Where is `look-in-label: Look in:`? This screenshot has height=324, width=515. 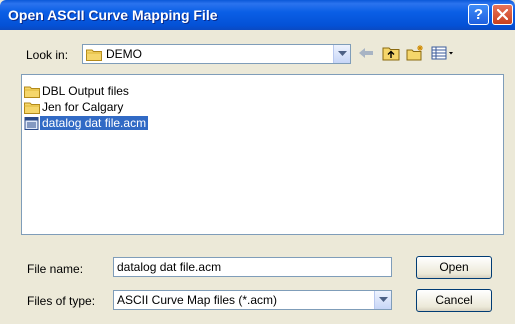
look-in-label: Look in: is located at coordinates (47, 55).